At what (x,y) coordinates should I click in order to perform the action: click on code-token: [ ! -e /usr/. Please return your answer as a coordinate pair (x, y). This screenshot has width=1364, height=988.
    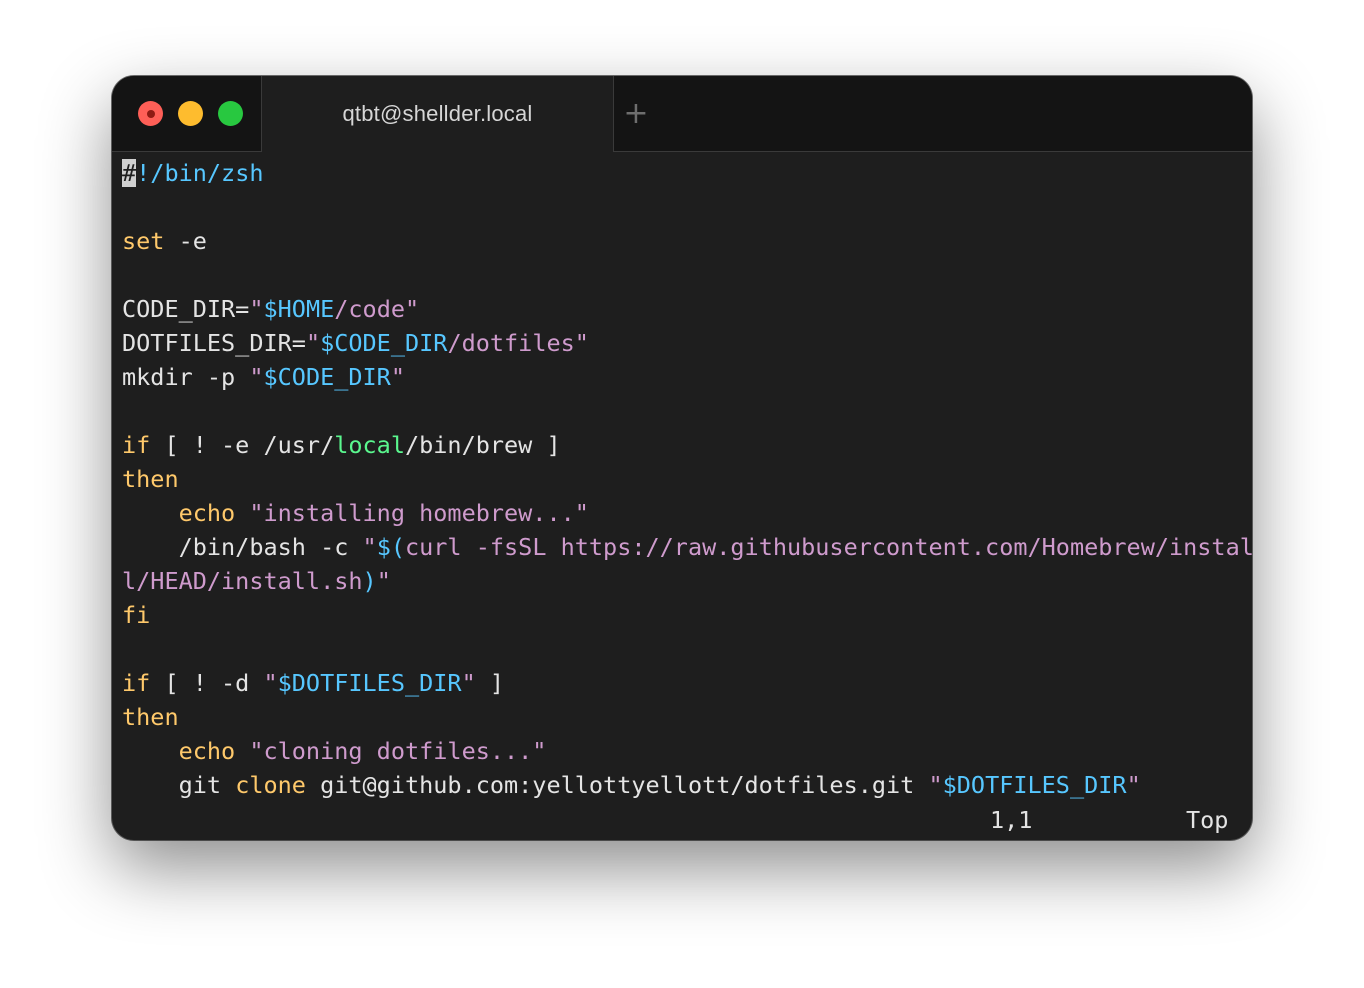
    Looking at the image, I should click on (242, 445).